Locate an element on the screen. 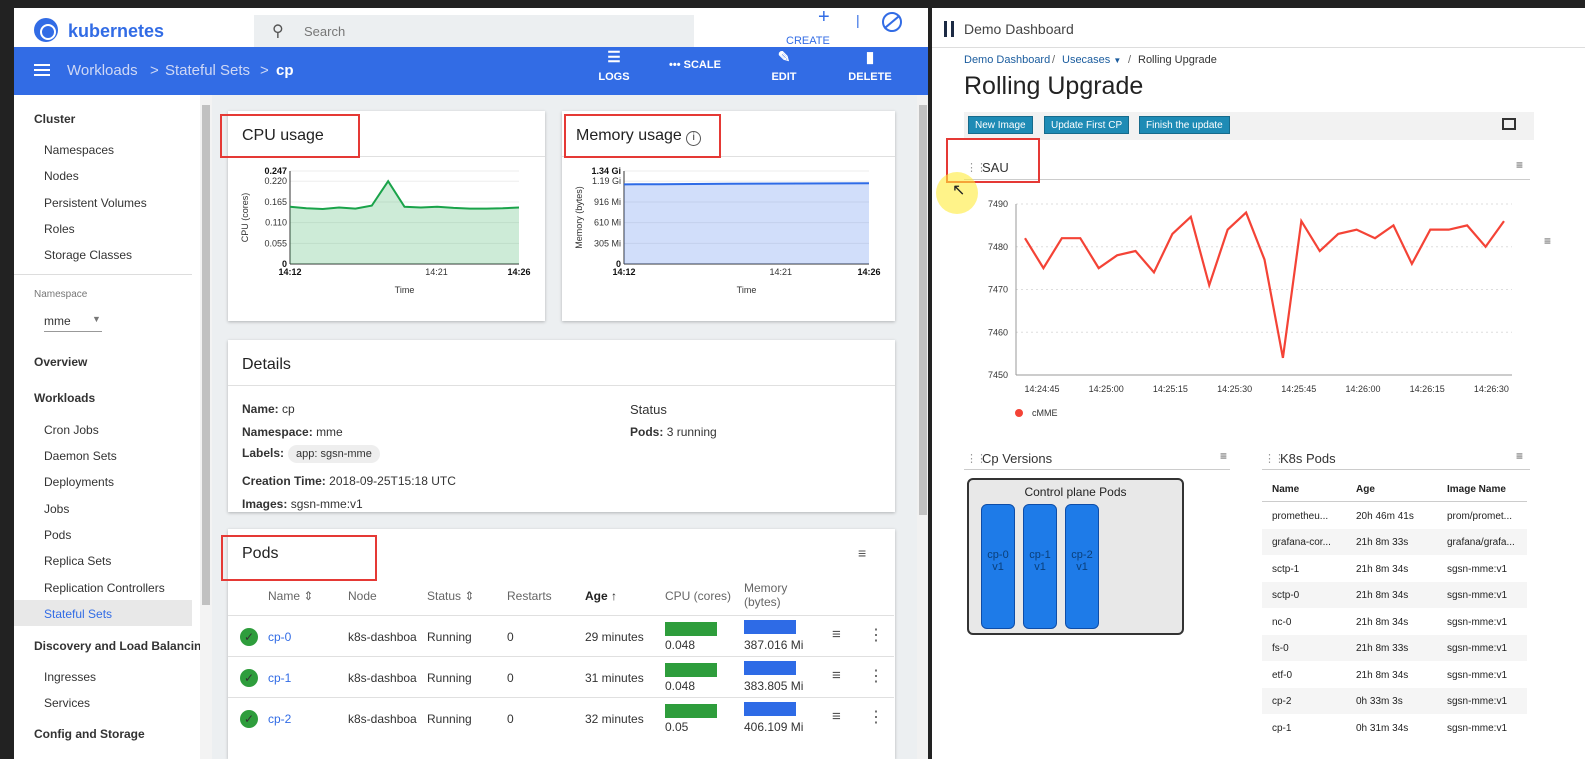  hamburger-menu-icon is located at coordinates (42, 70).